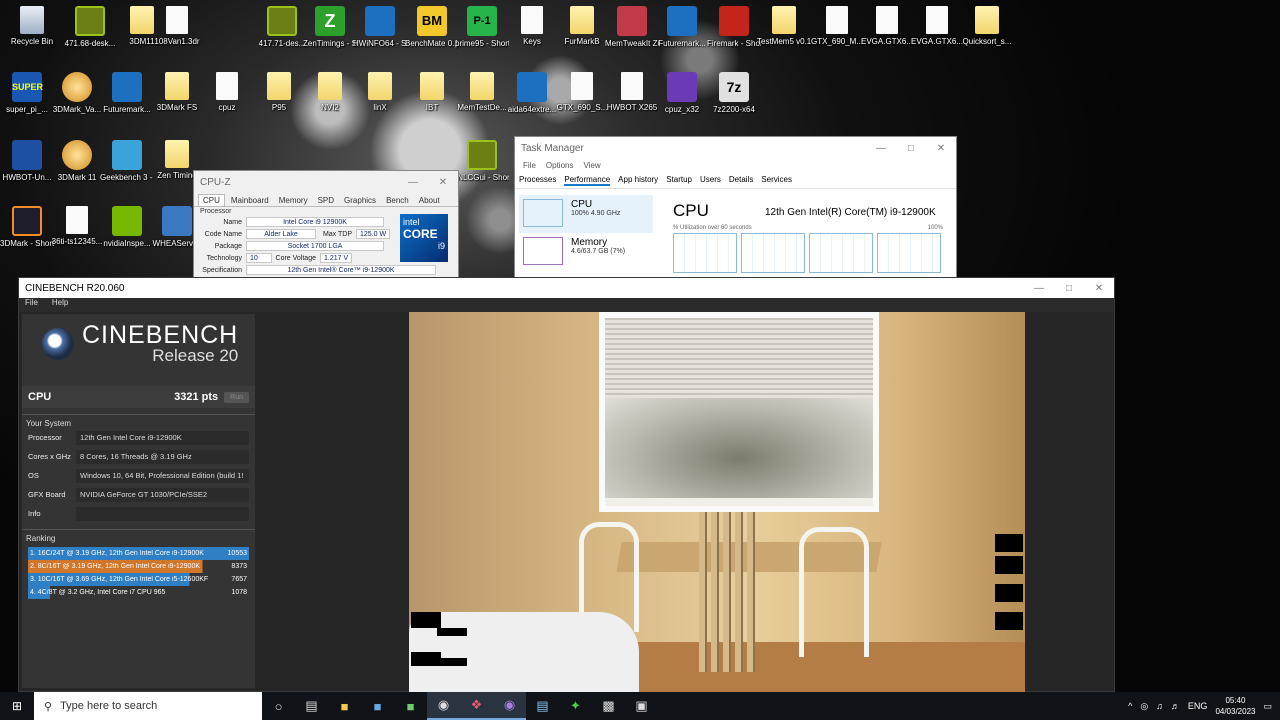  What do you see at coordinates (380, 92) in the screenshot?
I see `desktop-icon: linX` at bounding box center [380, 92].